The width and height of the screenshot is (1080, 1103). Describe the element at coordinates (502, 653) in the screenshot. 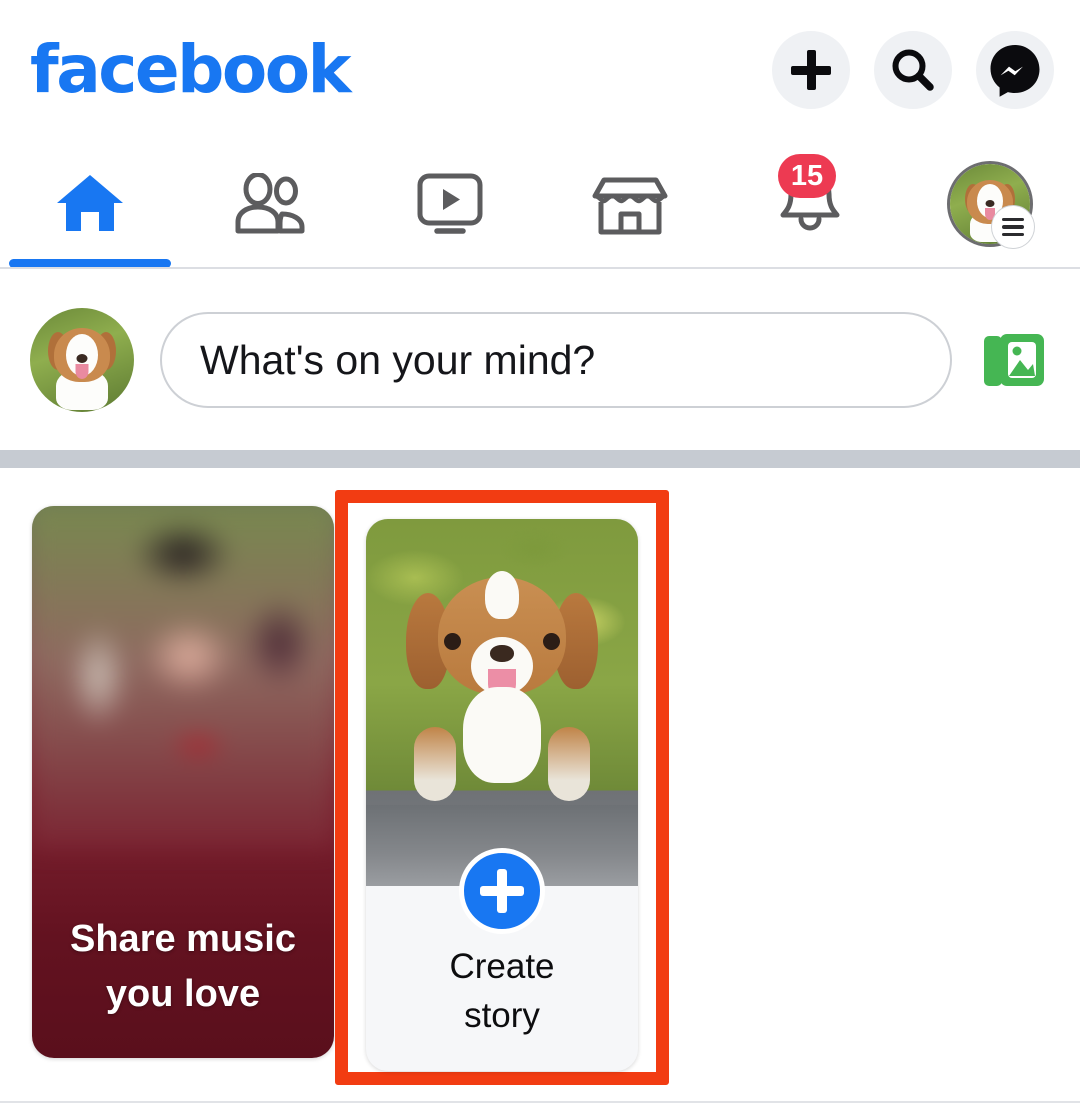

I see `story-dog-nose` at that location.